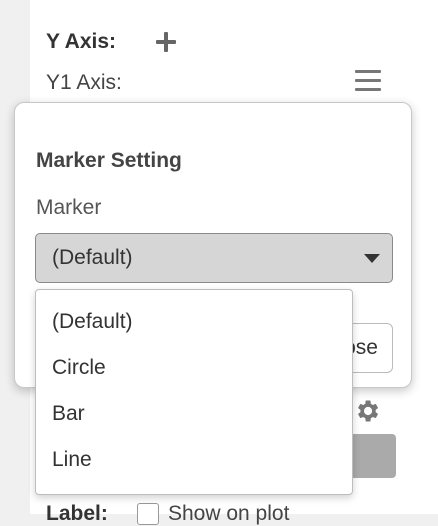  Describe the element at coordinates (194, 417) in the screenshot. I see `dropdown-option-bar: Bar` at that location.